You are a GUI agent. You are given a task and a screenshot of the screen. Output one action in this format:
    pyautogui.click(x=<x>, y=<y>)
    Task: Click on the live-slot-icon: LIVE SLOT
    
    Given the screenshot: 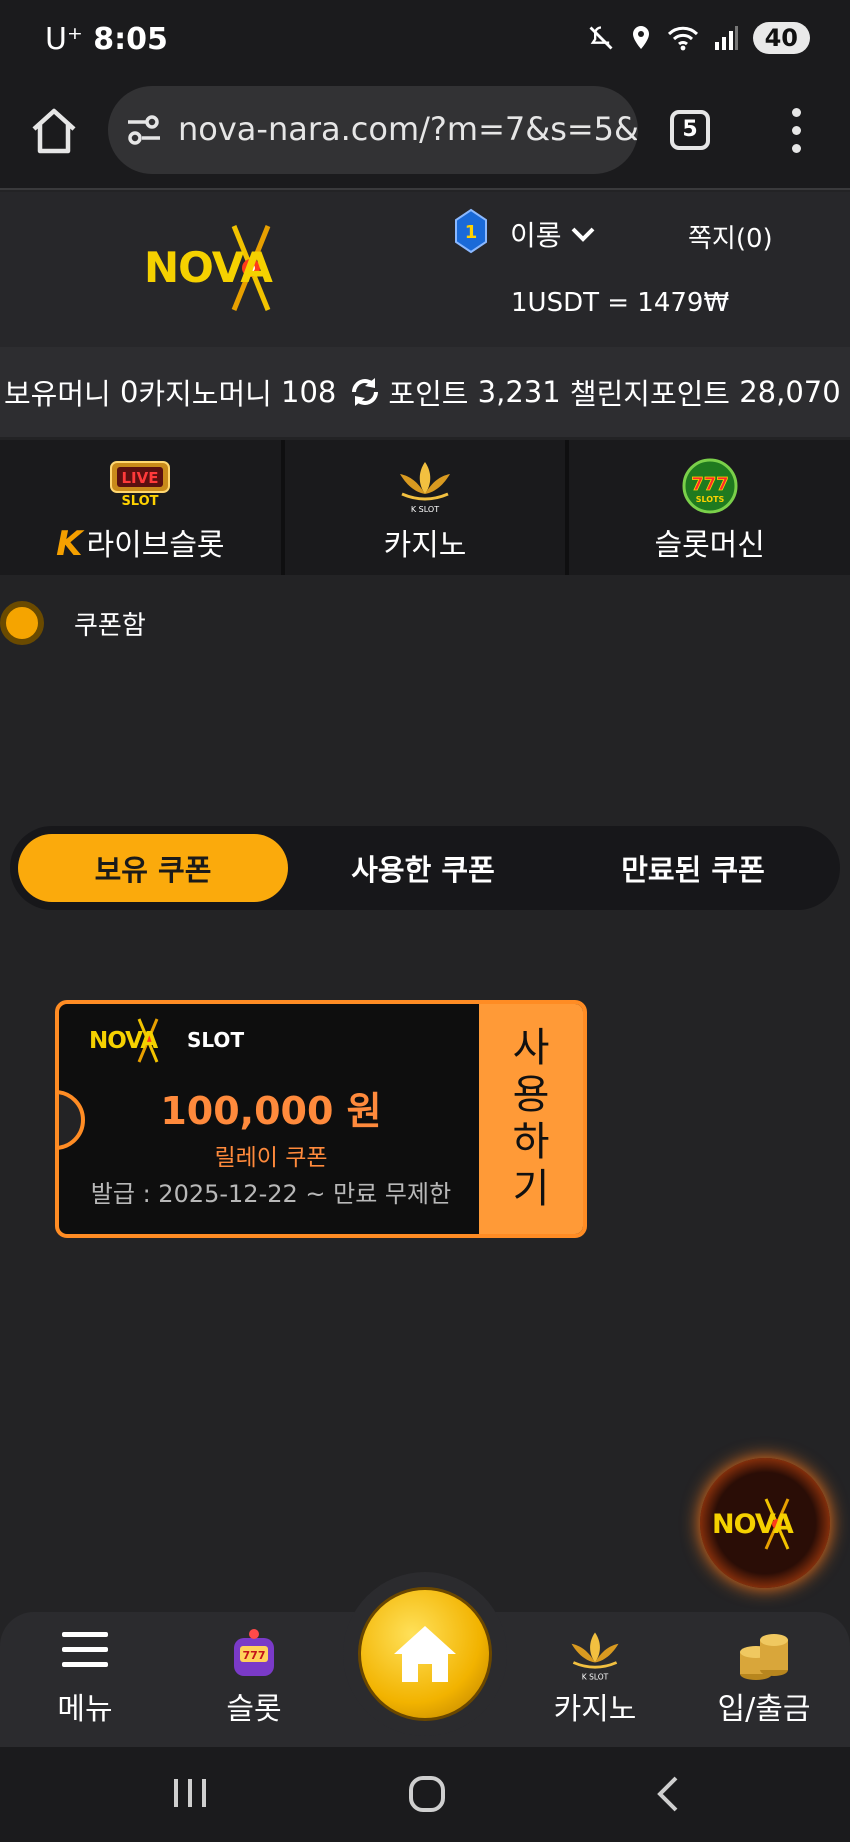 What is the action you would take?
    pyautogui.click(x=140, y=484)
    